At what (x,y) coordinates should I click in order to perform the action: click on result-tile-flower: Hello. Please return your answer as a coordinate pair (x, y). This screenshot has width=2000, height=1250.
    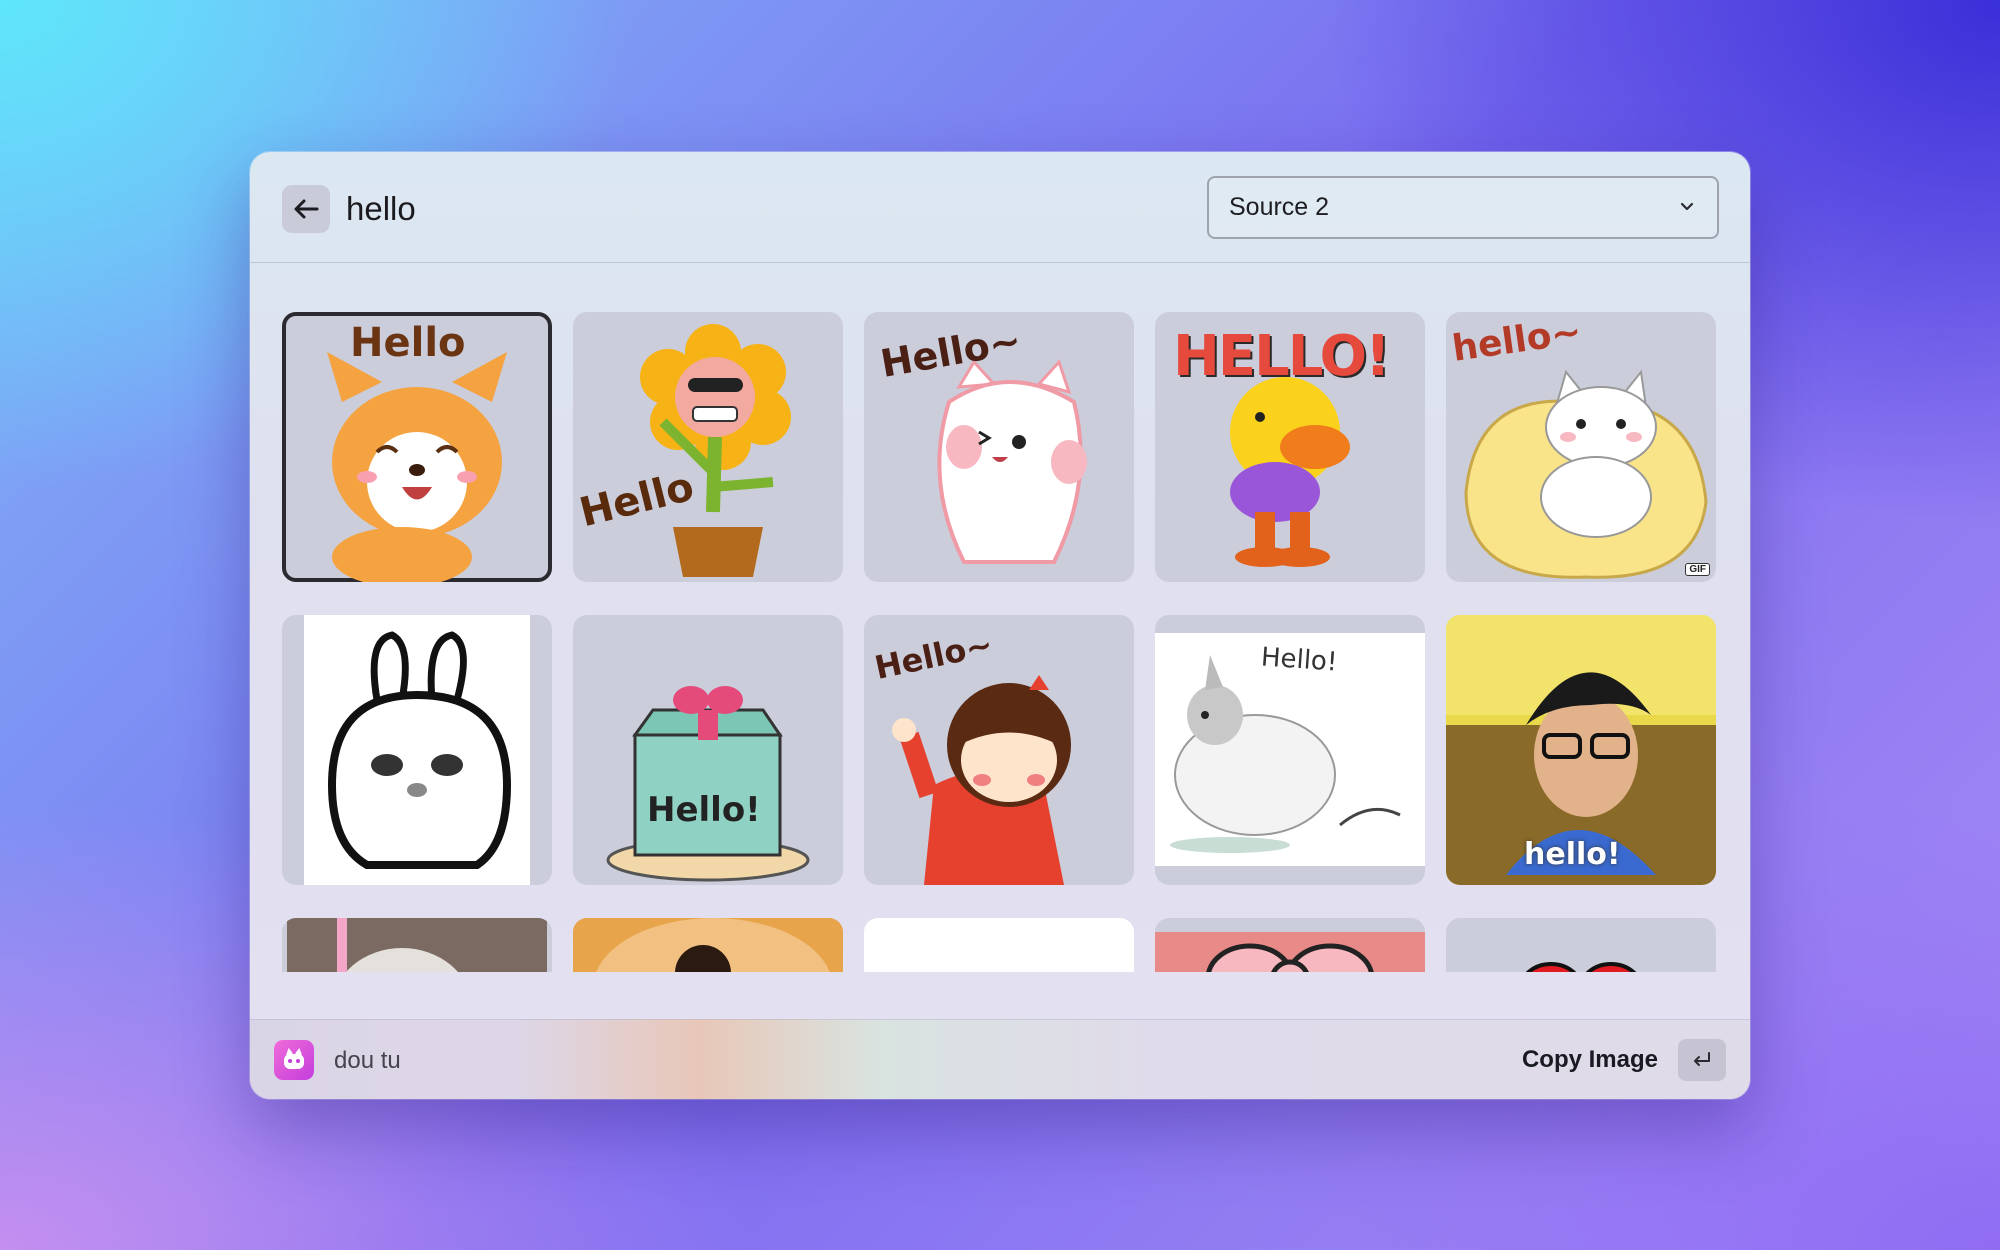
    Looking at the image, I should click on (708, 447).